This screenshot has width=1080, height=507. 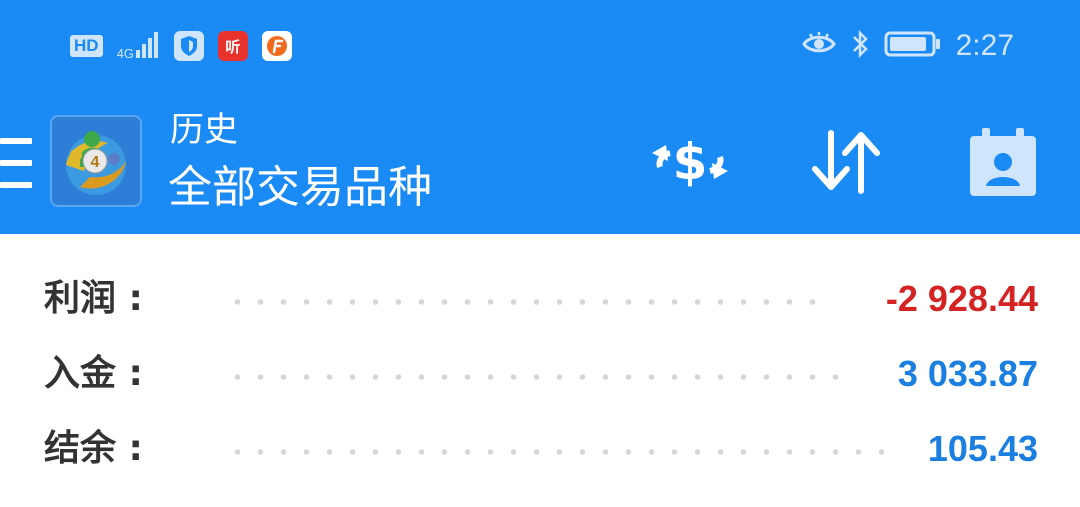 I want to click on currency-exchange-icon: $, so click(x=690, y=162).